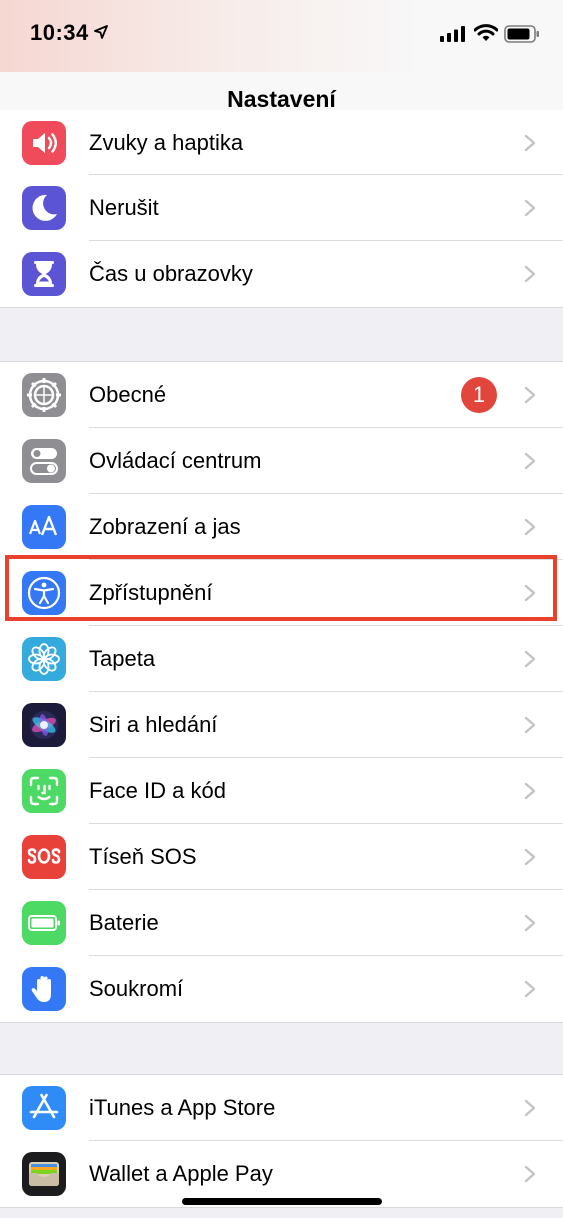 This screenshot has width=563, height=1218. What do you see at coordinates (157, 790) in the screenshot?
I see `settings-row-label: Face ID a kód` at bounding box center [157, 790].